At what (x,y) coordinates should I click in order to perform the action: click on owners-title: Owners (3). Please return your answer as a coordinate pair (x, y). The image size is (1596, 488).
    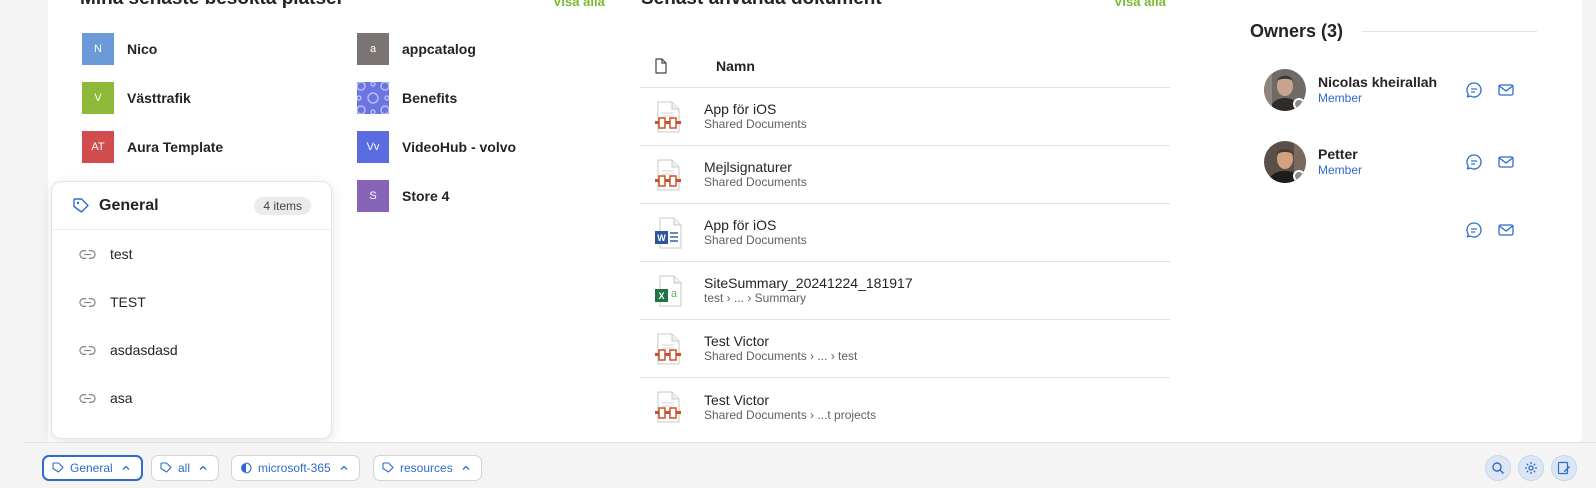
    Looking at the image, I should click on (1297, 31).